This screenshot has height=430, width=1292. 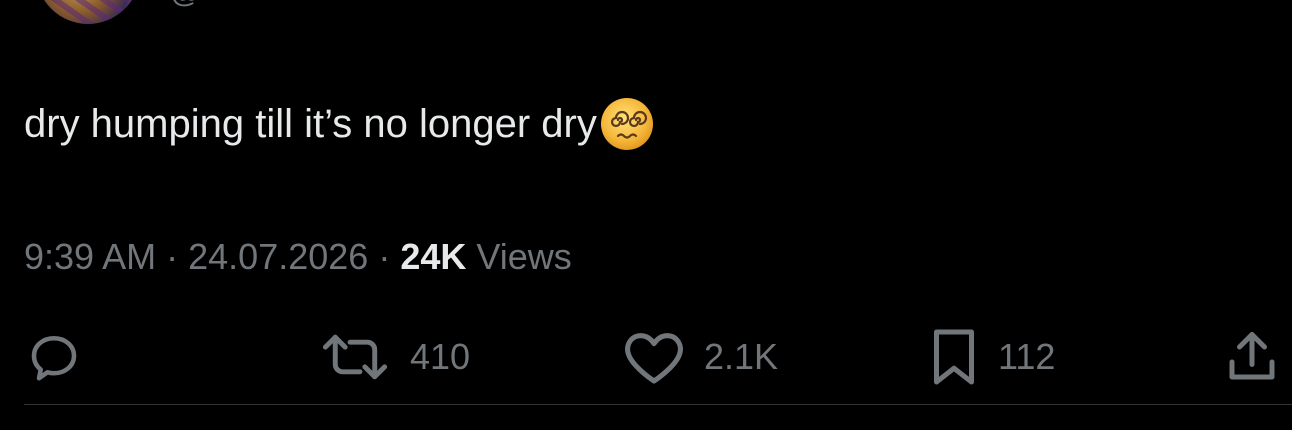 What do you see at coordinates (1027, 356) in the screenshot?
I see `bookmark-count: 112` at bounding box center [1027, 356].